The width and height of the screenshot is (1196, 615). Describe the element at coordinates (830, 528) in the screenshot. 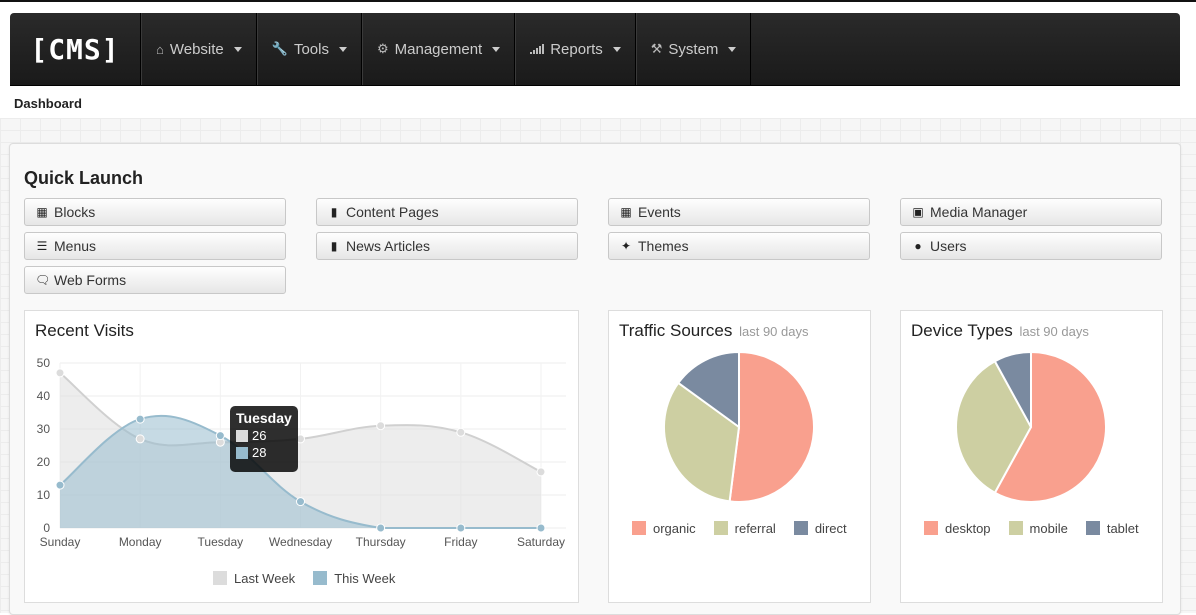

I see `legend-label: direct` at that location.